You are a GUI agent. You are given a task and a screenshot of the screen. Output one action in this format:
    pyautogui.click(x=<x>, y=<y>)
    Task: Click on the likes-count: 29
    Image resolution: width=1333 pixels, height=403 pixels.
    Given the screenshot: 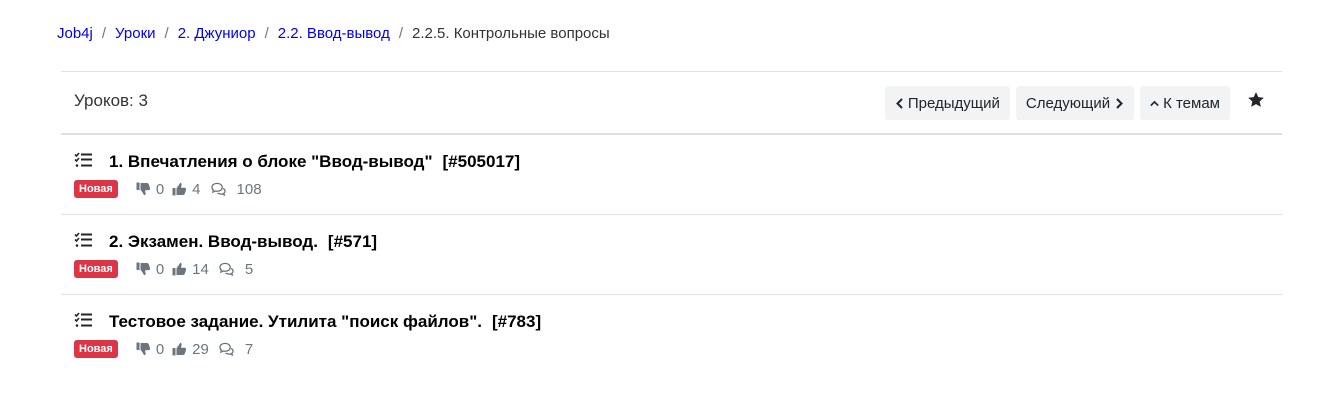 What is the action you would take?
    pyautogui.click(x=200, y=349)
    